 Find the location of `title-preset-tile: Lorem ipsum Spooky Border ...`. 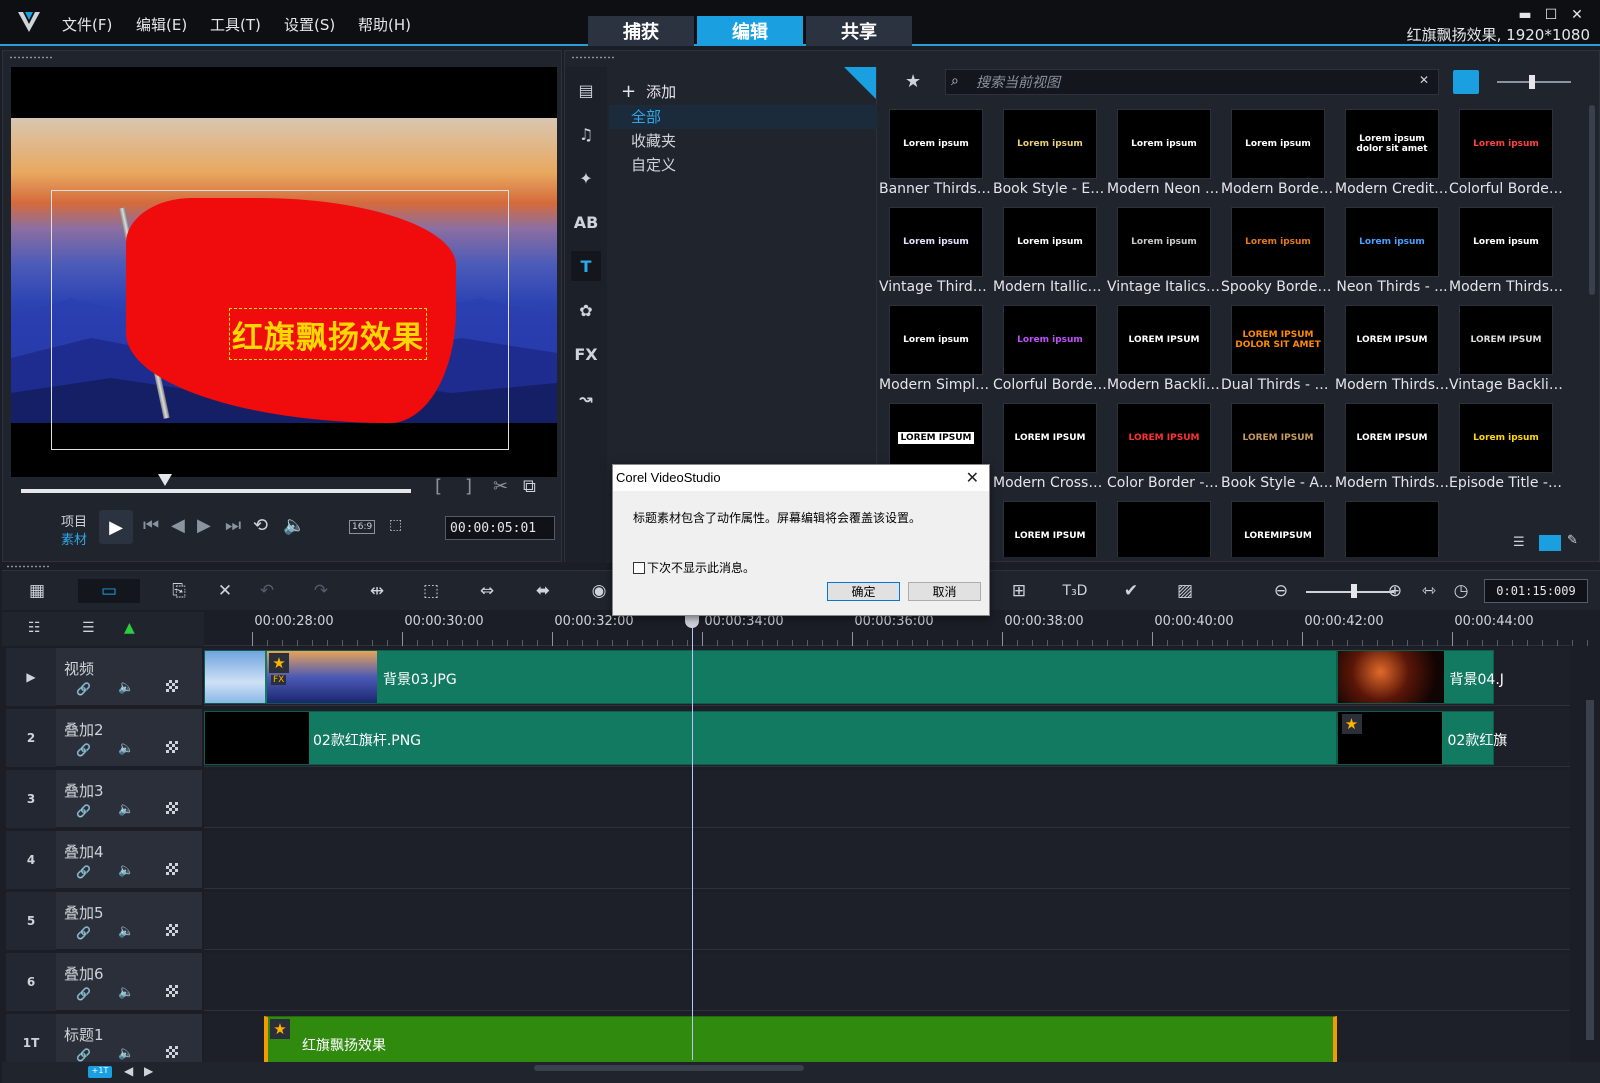

title-preset-tile: Lorem ipsum Spooky Border ... is located at coordinates (1278, 252).